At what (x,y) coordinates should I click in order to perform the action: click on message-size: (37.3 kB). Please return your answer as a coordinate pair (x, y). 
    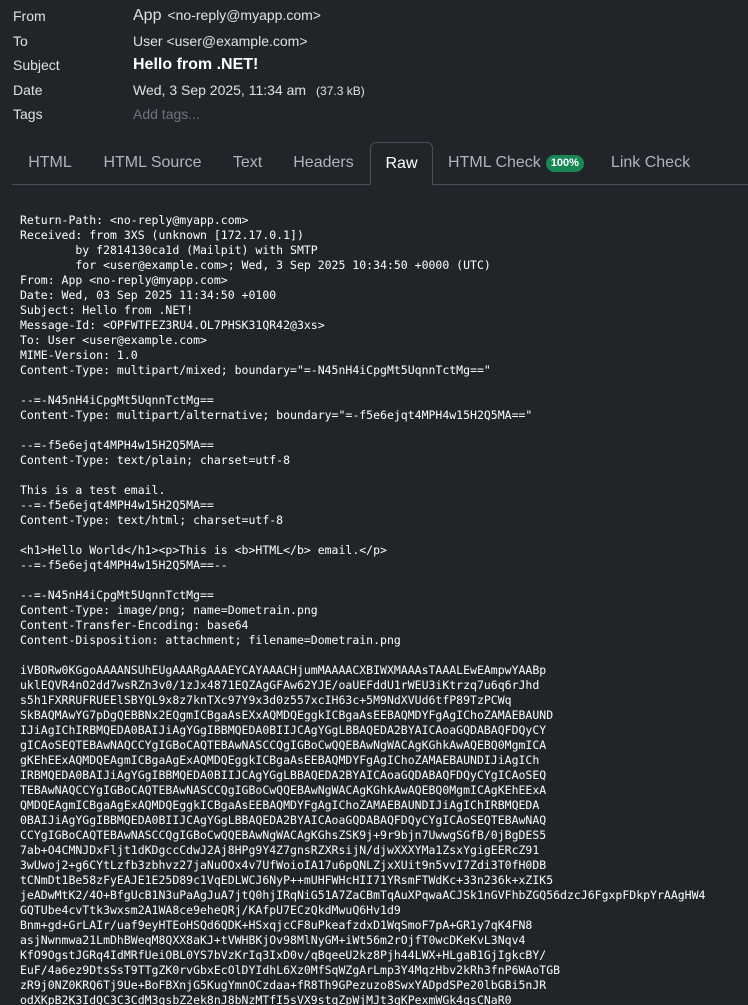
    Looking at the image, I should click on (340, 90).